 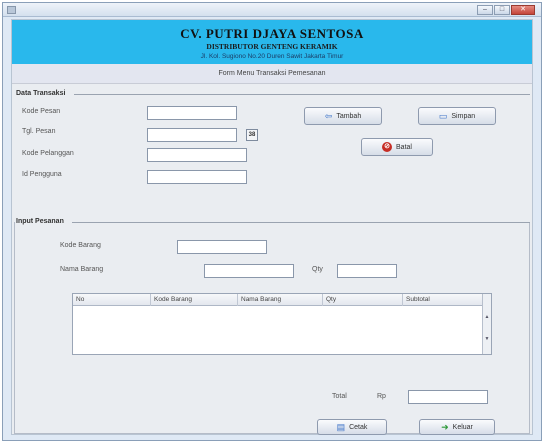 What do you see at coordinates (328, 115) in the screenshot?
I see `add-arrow-icon: ⇦` at bounding box center [328, 115].